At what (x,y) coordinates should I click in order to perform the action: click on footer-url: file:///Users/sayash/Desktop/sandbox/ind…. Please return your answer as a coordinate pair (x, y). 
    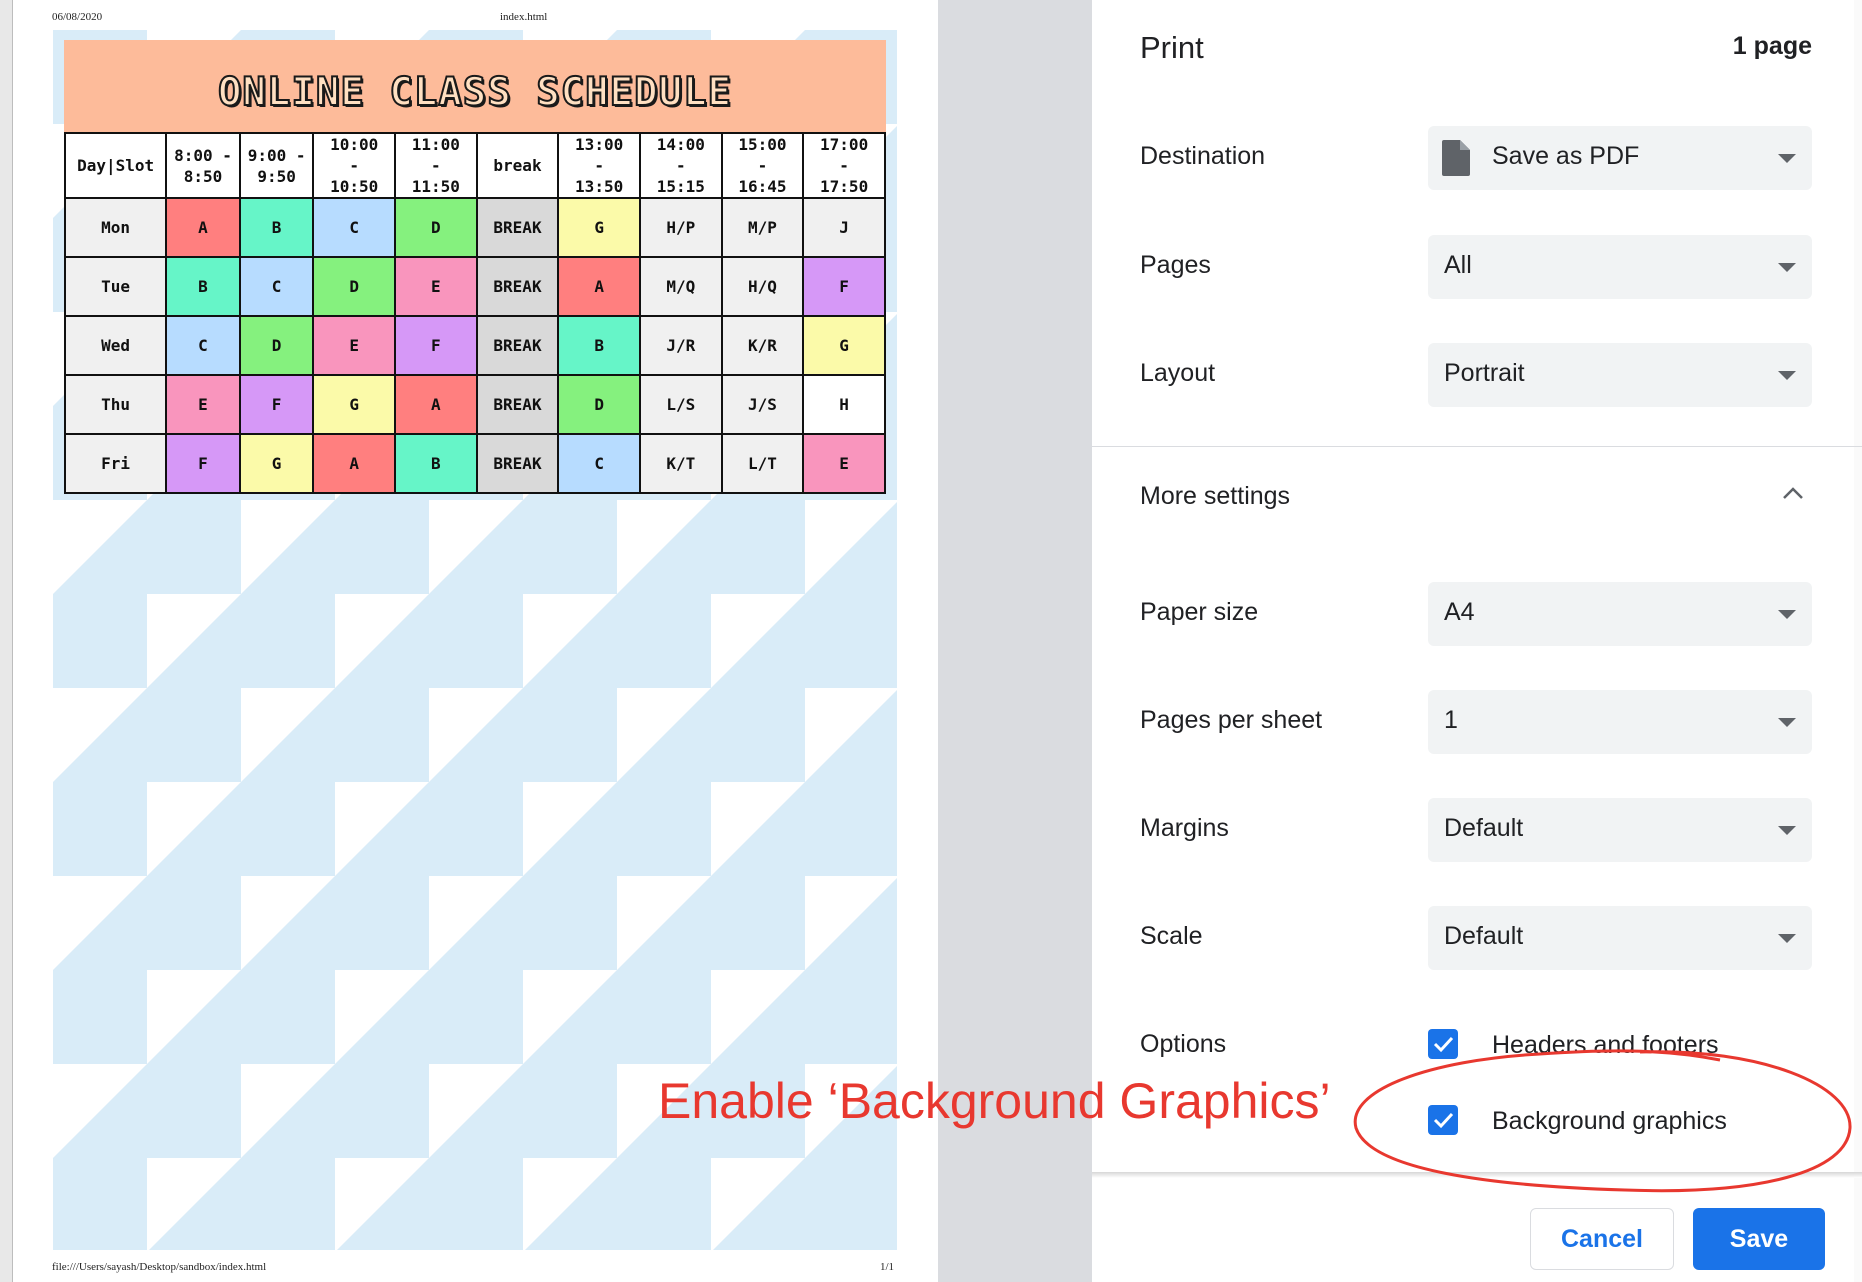
    Looking at the image, I should click on (159, 1267).